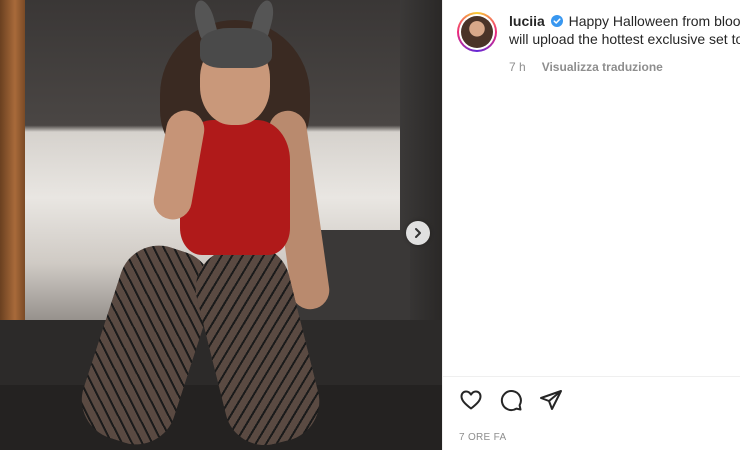 The image size is (740, 450). I want to click on translate-link: Visualizza traduzione, so click(602, 67).